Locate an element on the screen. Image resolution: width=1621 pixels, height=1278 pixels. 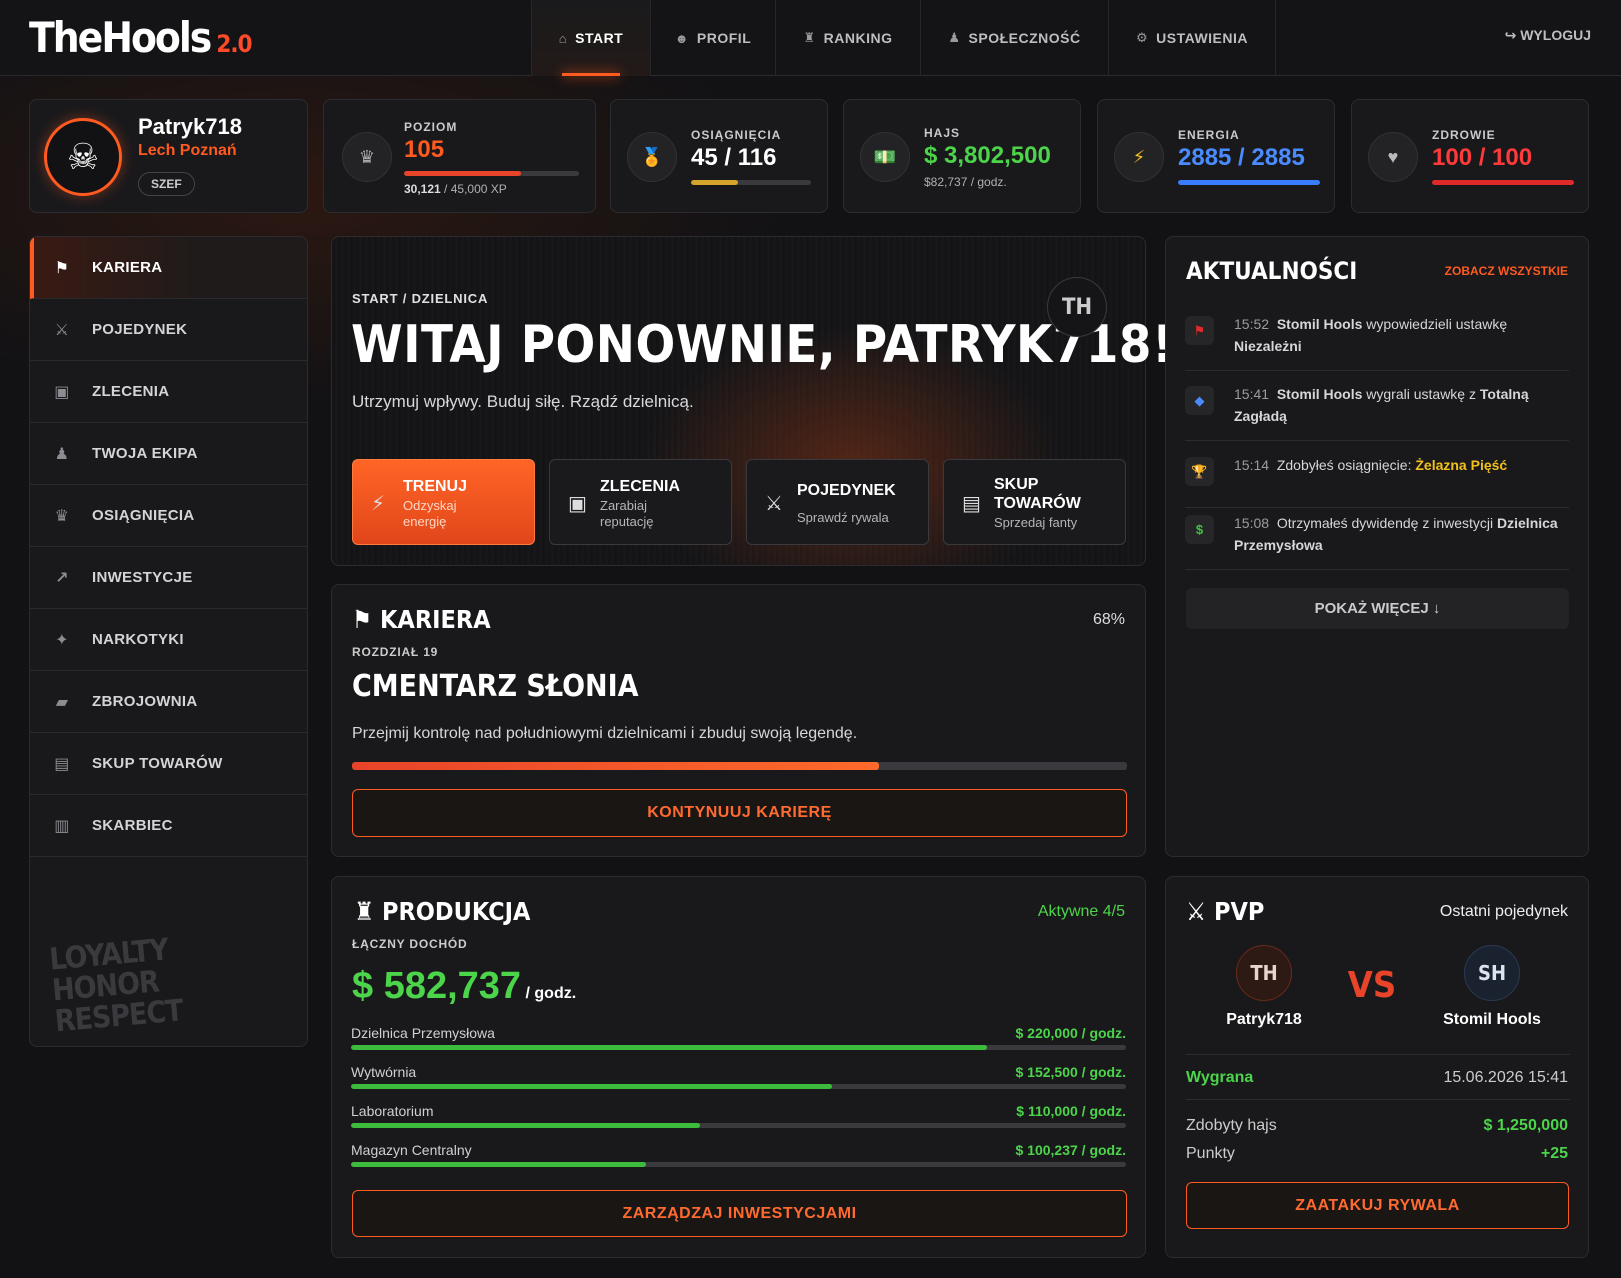
news-heading: AKTUALNOŚCI is located at coordinates (1272, 271).